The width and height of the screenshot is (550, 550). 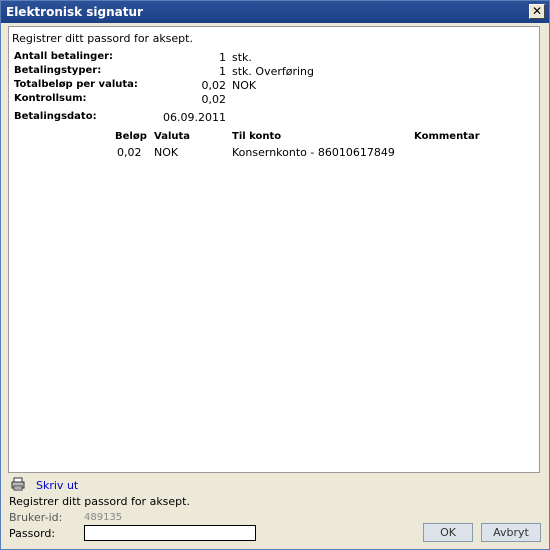 What do you see at coordinates (32, 533) in the screenshot?
I see `password-label: Passord:` at bounding box center [32, 533].